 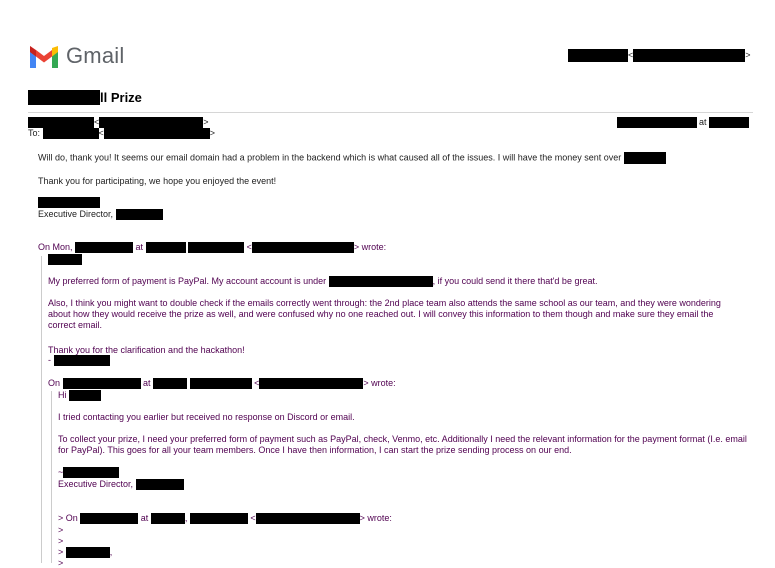 I want to click on hi-text: Hi, so click(x=62, y=395).